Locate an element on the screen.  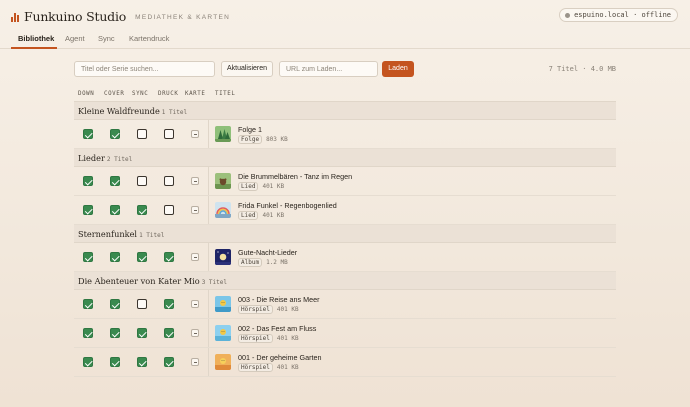
track-title: Gute-Nacht-Lieder is located at coordinates (267, 252).